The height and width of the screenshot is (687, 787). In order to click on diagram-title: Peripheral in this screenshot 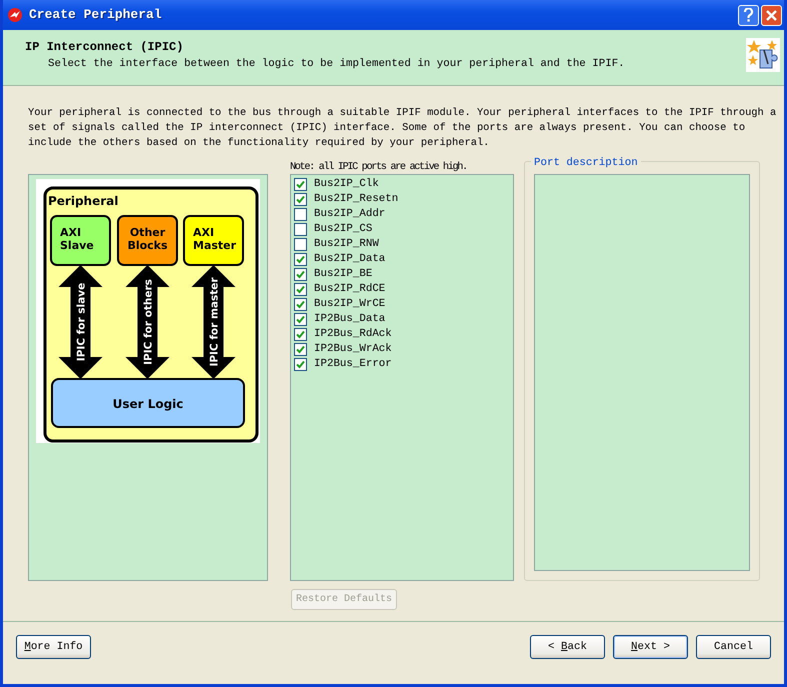, I will do `click(83, 201)`.